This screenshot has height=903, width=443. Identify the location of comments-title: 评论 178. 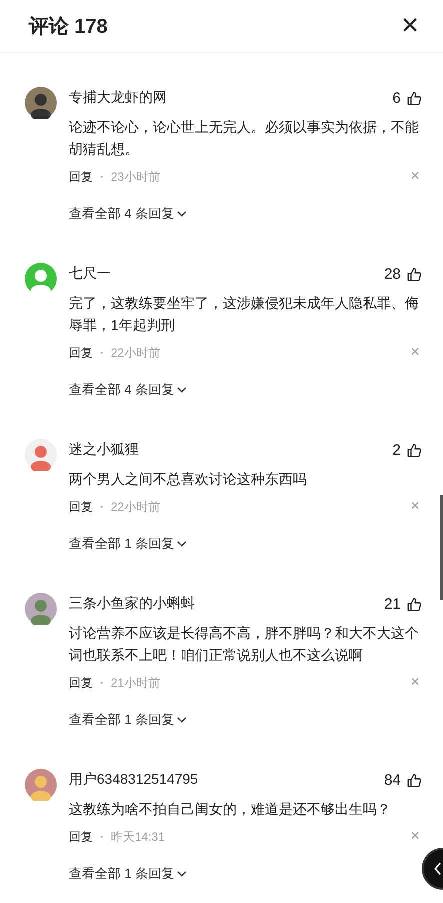
(68, 27).